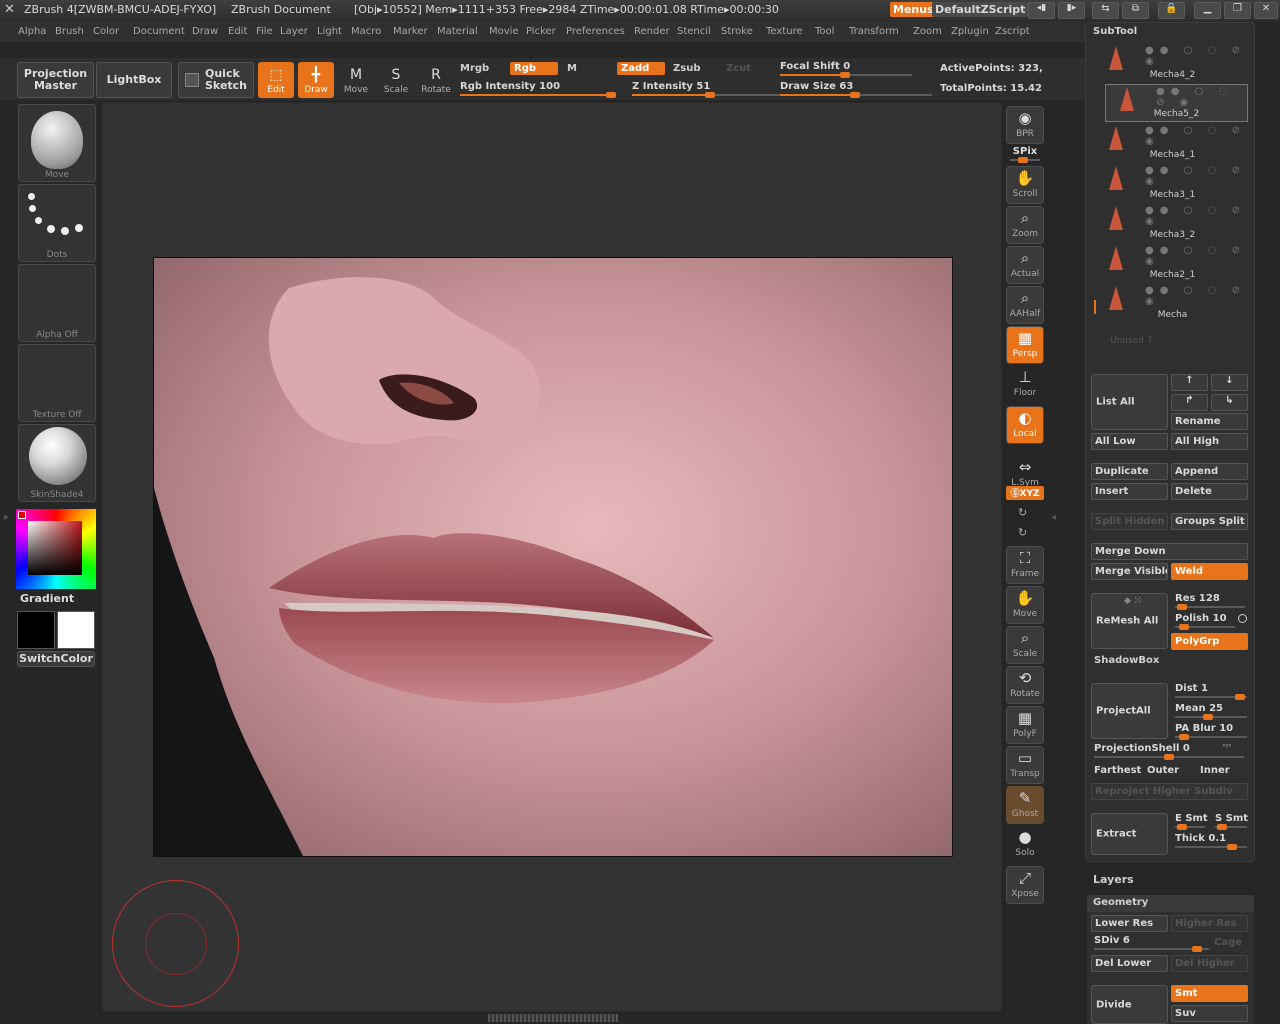 Image resolution: width=1280 pixels, height=1024 pixels. I want to click on subtool-item: ●● ○ ◌ ⊘ ◉ Mecha2_1, so click(1172, 263).